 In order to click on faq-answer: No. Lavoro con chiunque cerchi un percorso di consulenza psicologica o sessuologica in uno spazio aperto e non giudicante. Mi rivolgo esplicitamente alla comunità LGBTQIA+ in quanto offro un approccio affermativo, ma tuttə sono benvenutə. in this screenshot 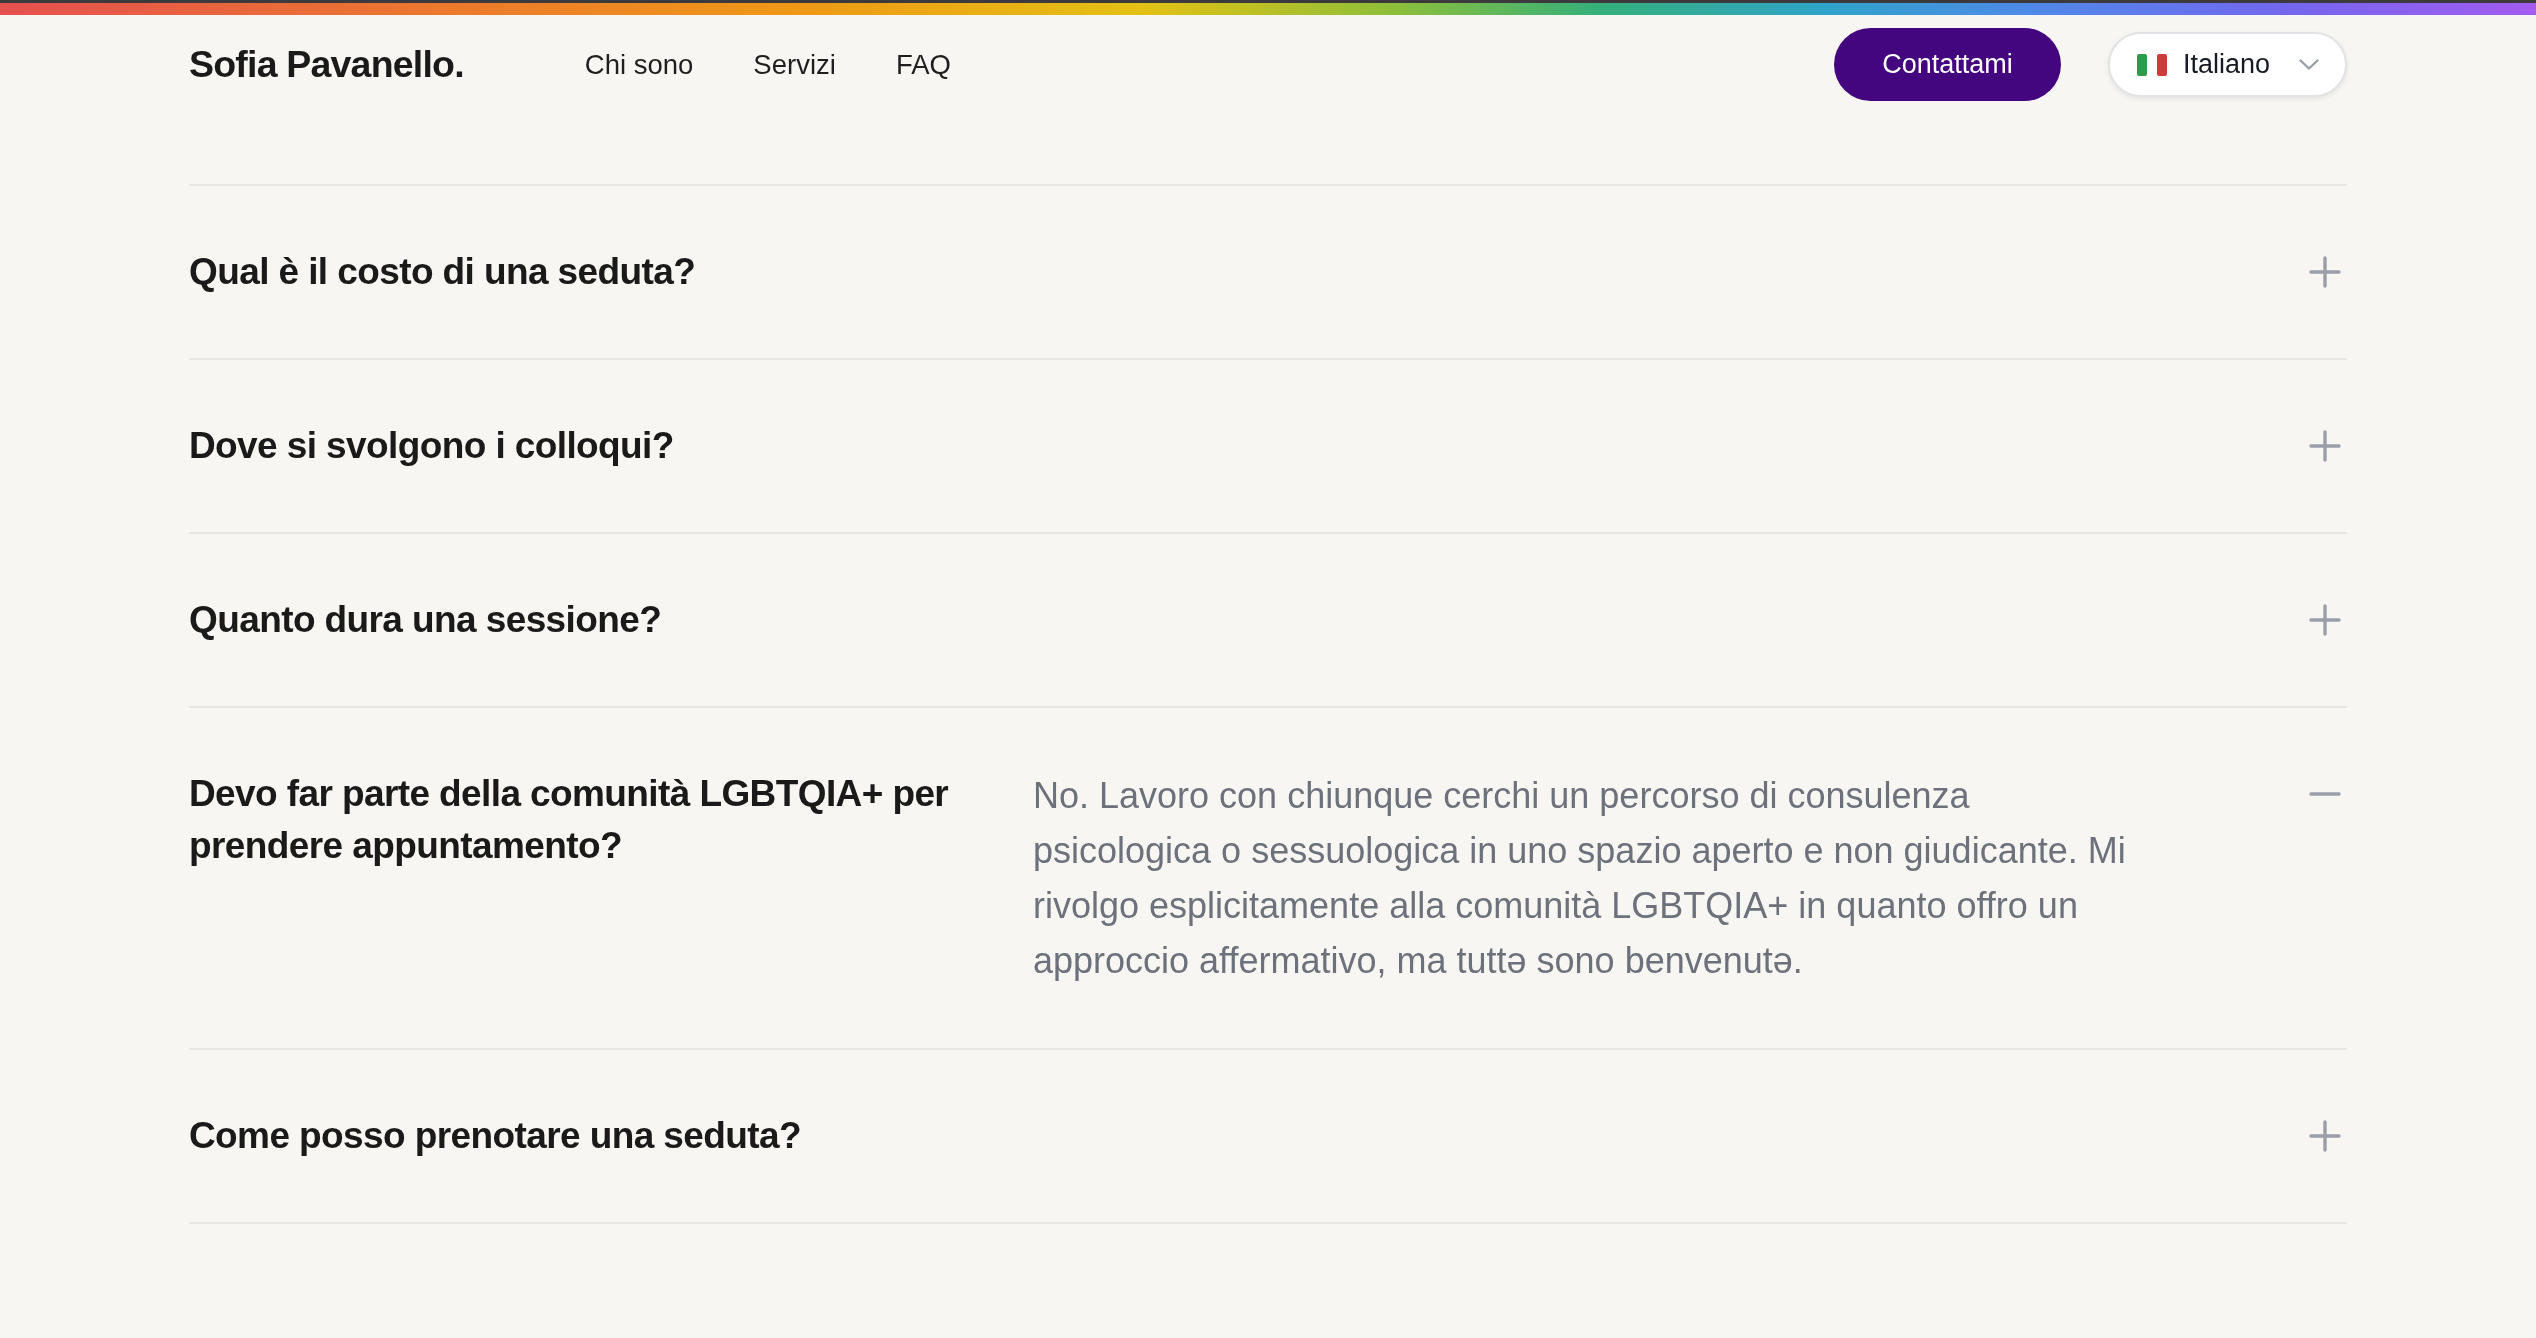, I will do `click(1580, 878)`.